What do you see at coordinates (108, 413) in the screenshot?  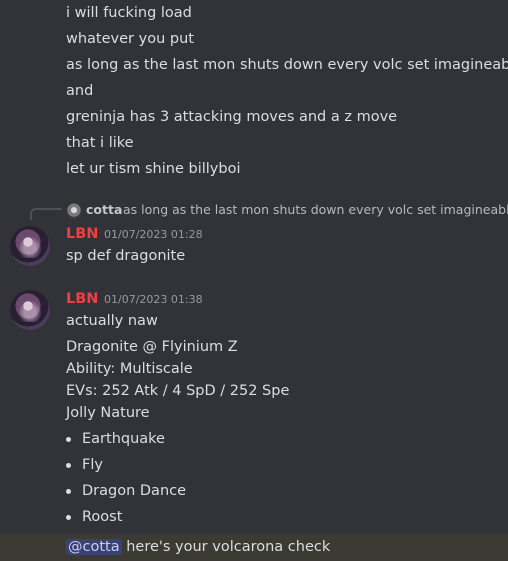 I see `message-line: Jolly Nature` at bounding box center [108, 413].